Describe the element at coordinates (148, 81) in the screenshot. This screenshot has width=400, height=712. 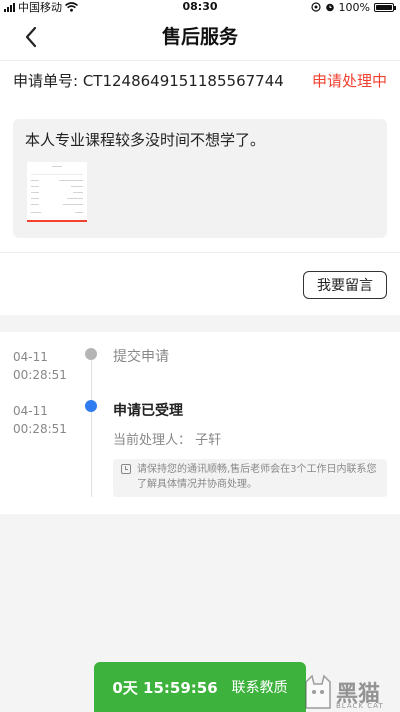
I see `order-number: 申请单号: CT1248649151185567744` at that location.